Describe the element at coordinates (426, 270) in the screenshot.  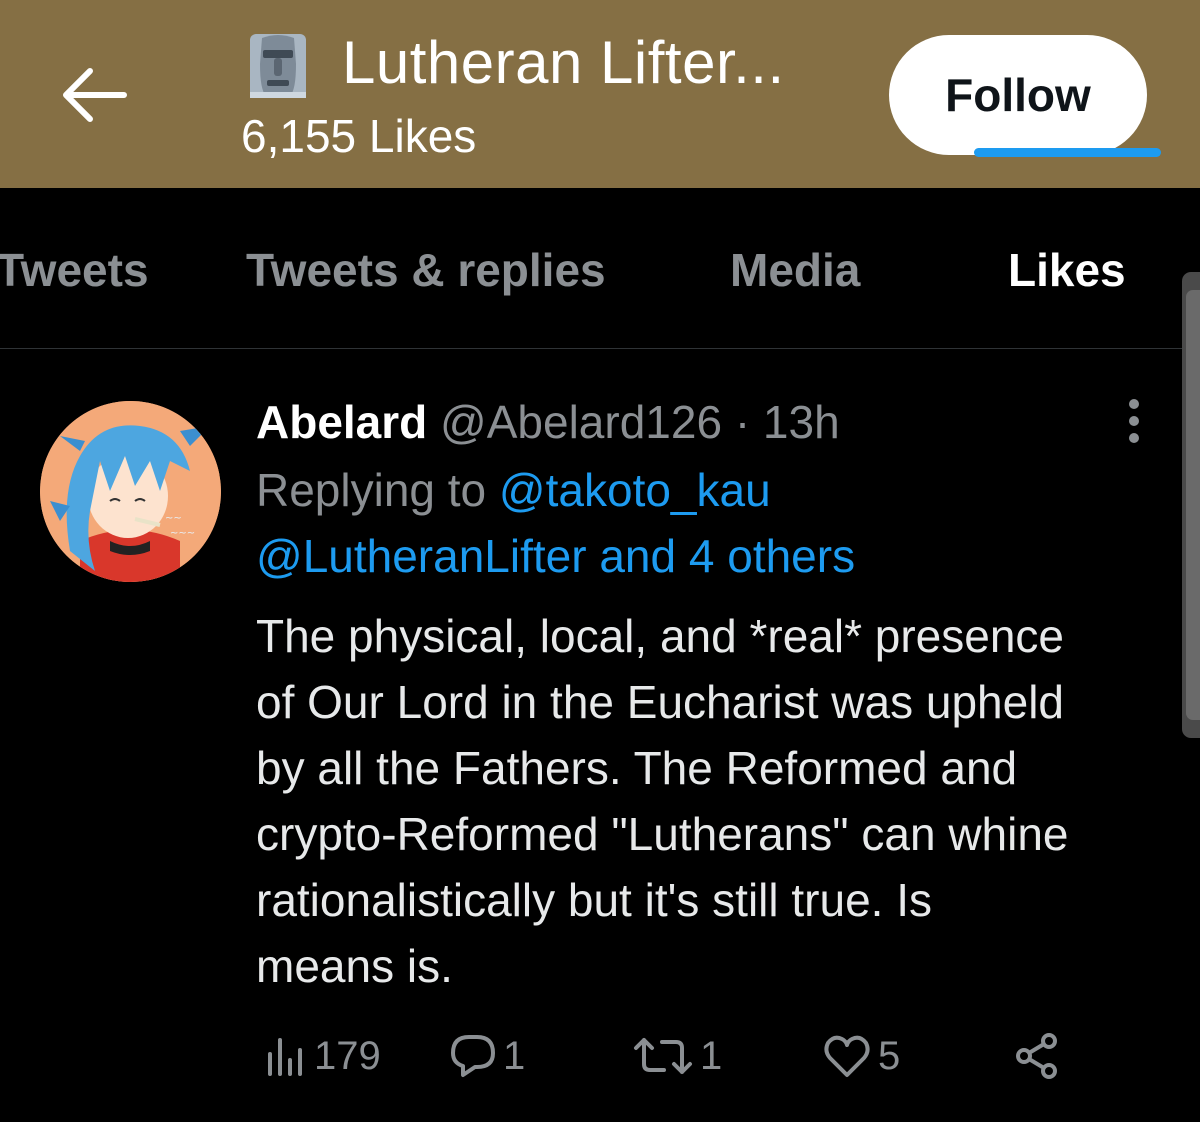
I see `tab-tweets-replies: Tweets & replies` at that location.